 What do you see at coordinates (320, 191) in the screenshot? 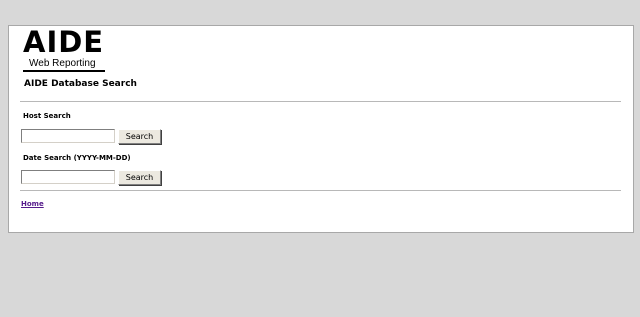
I see `divider-bottom` at bounding box center [320, 191].